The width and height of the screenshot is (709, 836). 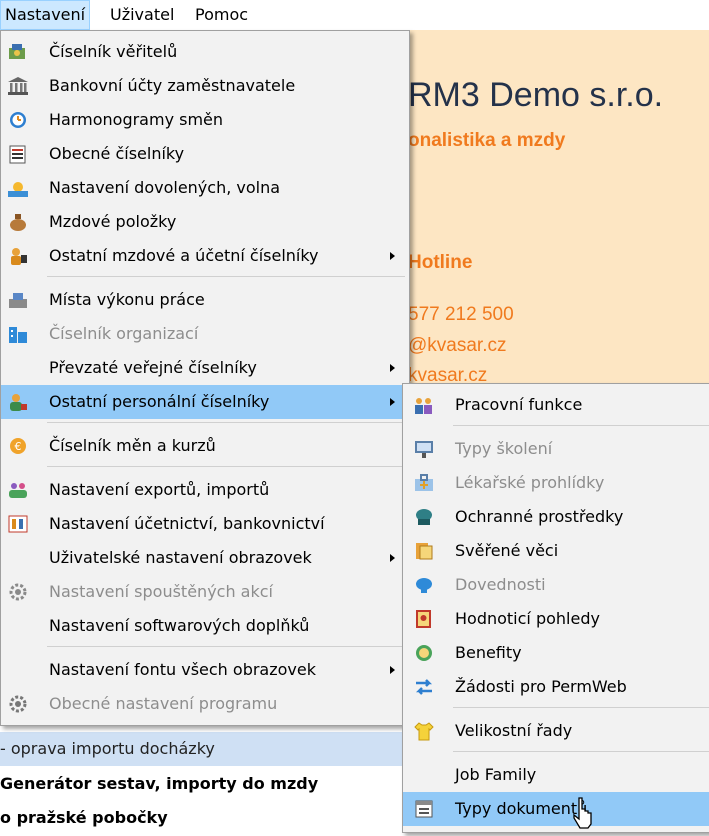 What do you see at coordinates (205, 188) in the screenshot?
I see `menu-item-vacation: Nastavení dovolených, volna` at bounding box center [205, 188].